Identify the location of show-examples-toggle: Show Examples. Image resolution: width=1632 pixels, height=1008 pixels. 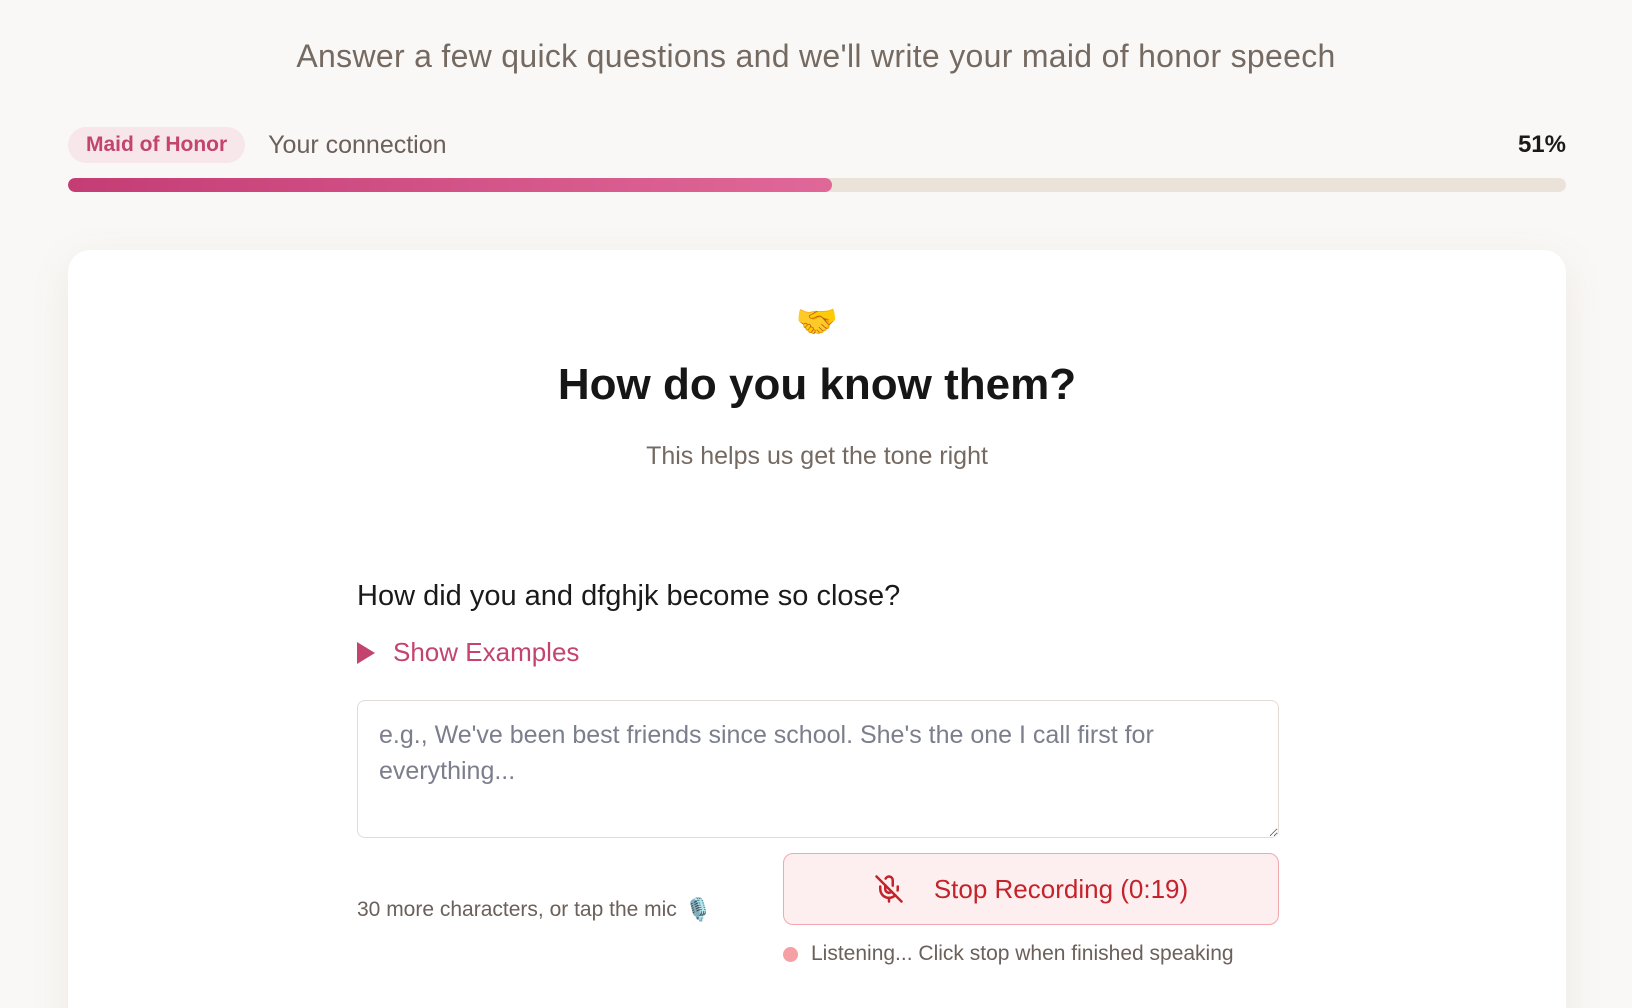
(468, 652).